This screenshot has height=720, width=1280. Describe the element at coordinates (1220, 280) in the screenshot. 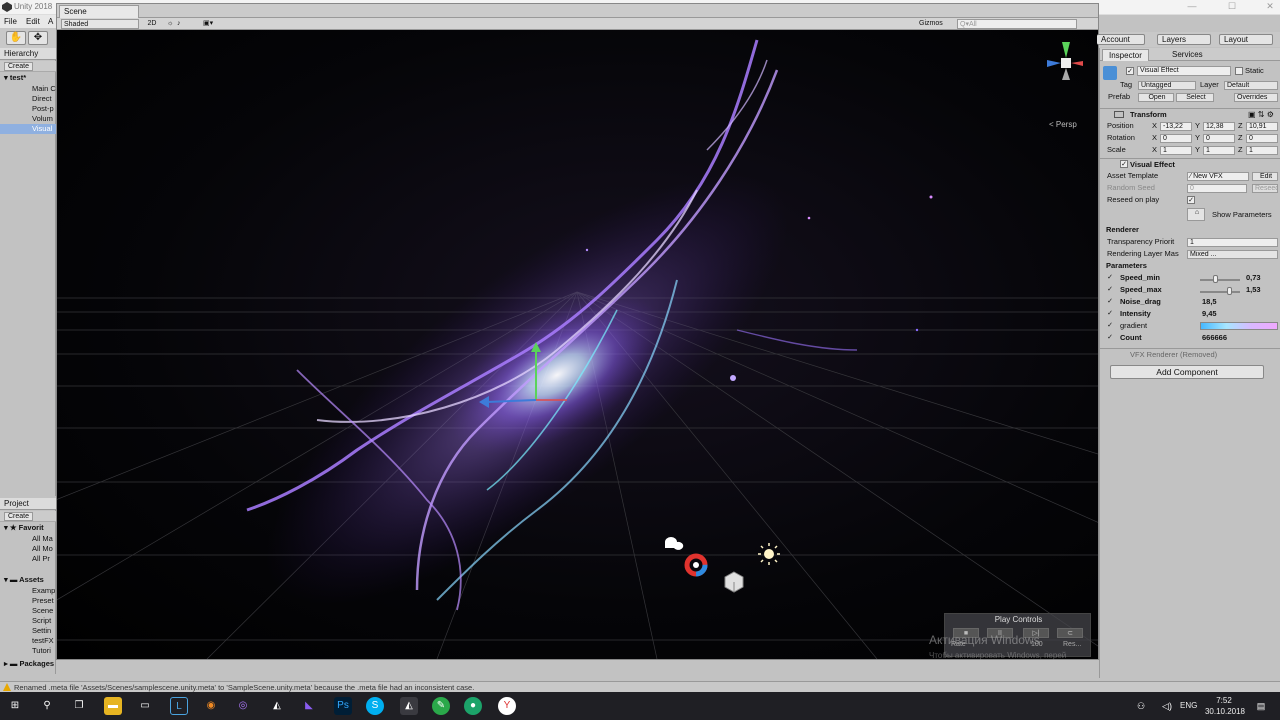

I see `speed-min-slider-track` at that location.